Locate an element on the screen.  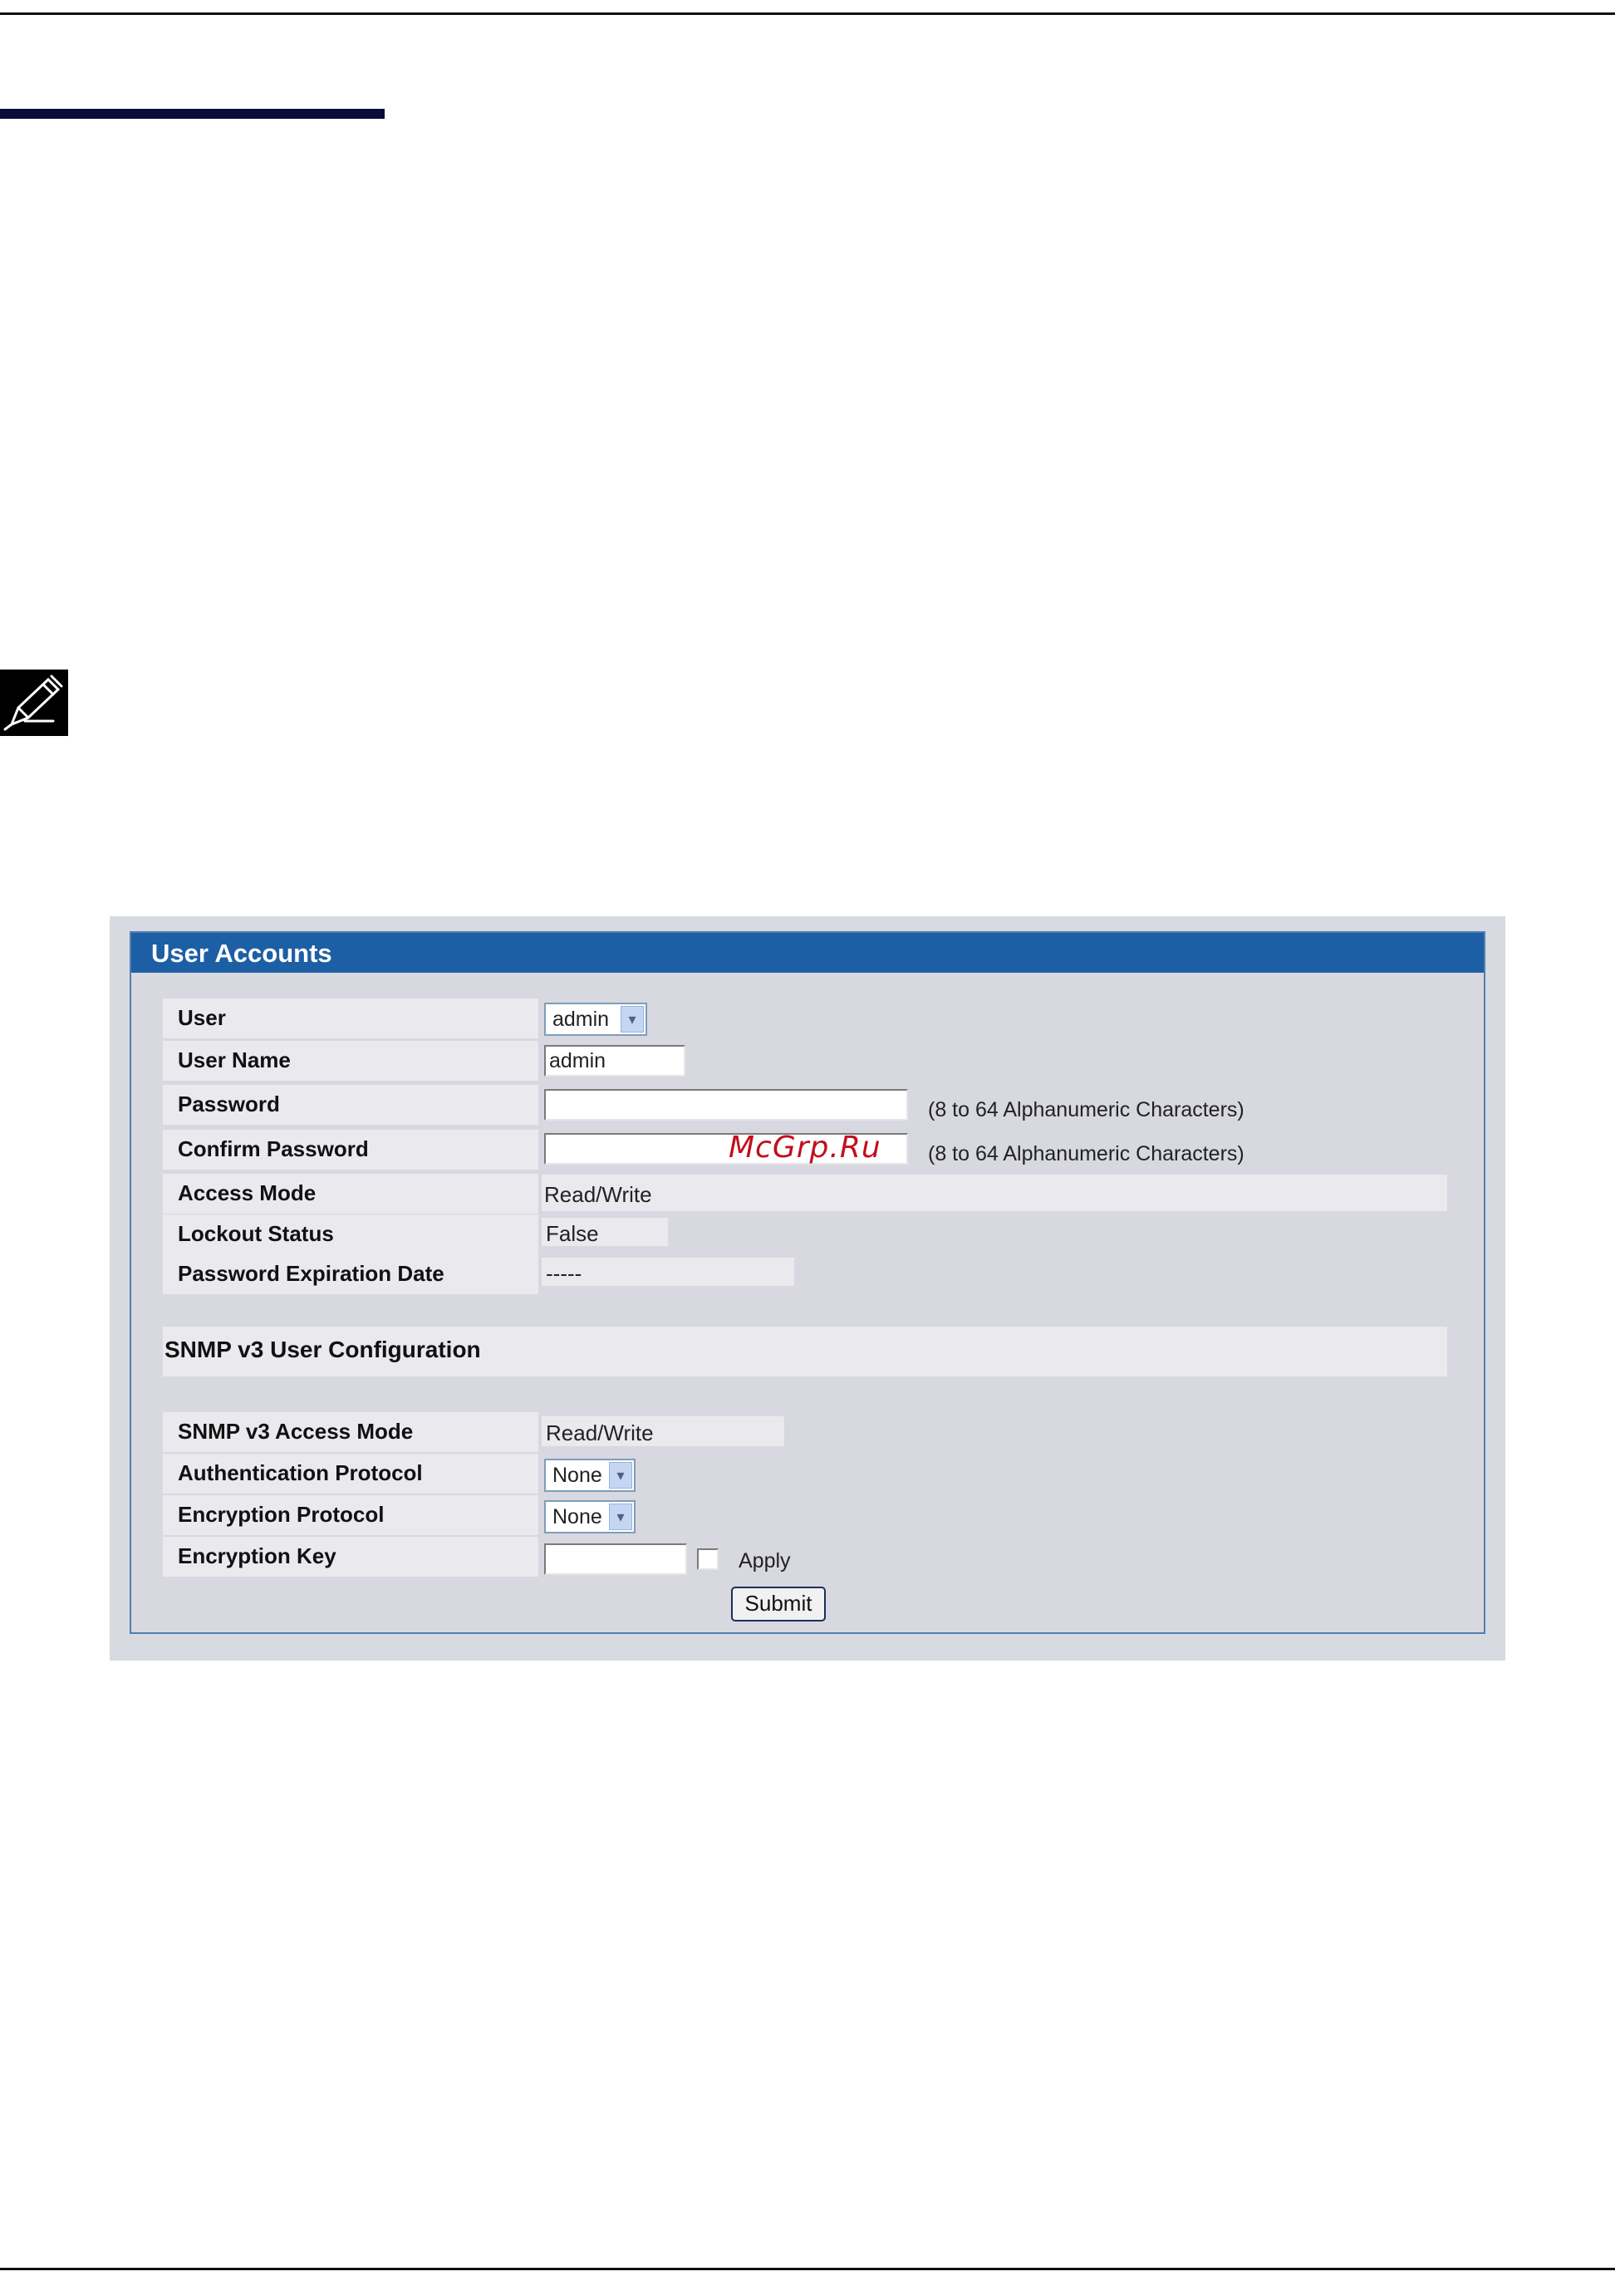
lockout-status-value: False is located at coordinates (572, 1234).